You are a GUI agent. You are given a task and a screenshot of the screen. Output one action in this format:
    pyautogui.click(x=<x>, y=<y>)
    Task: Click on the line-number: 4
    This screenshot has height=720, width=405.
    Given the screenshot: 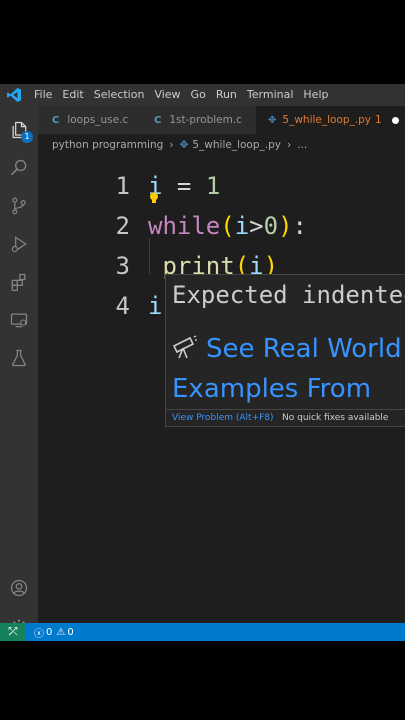 What is the action you would take?
    pyautogui.click(x=122, y=306)
    